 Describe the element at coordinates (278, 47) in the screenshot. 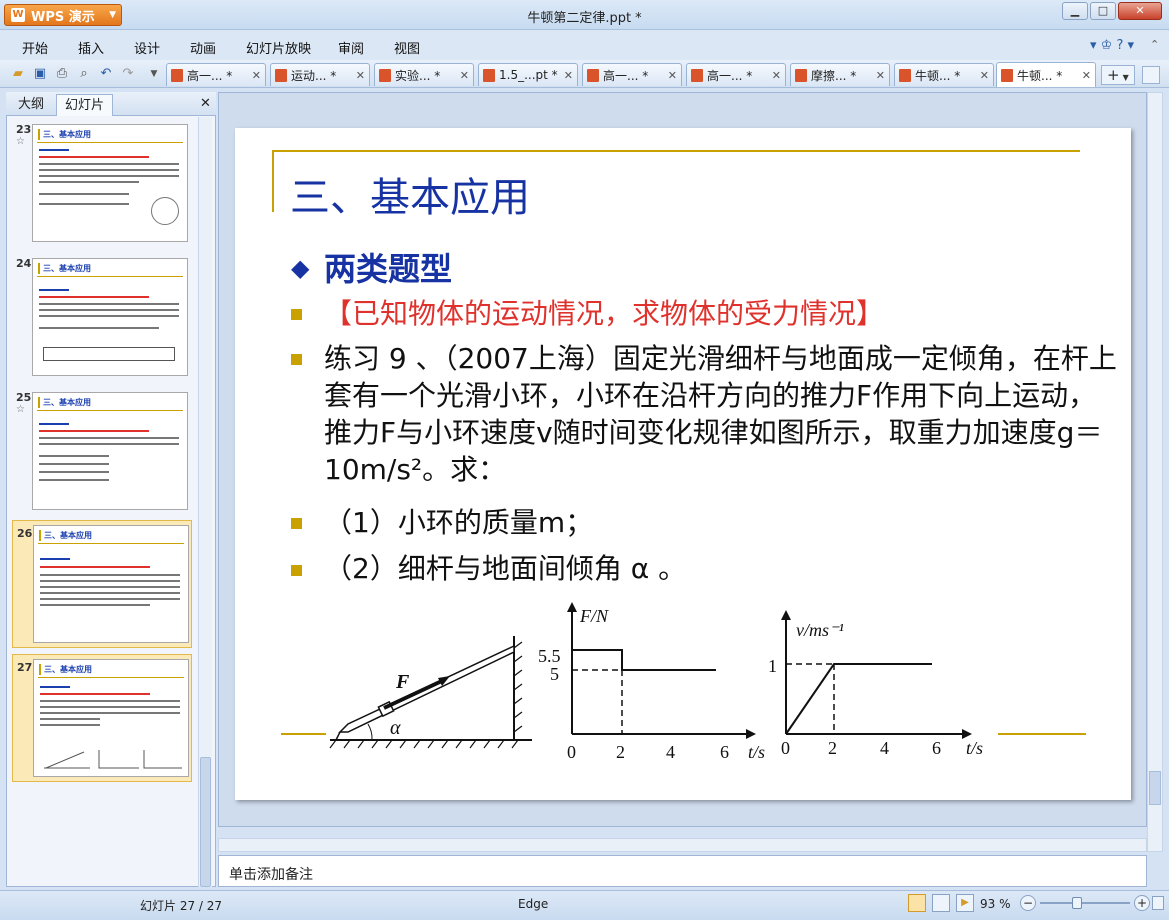

I see `menu-slideshow: 幻灯片放映` at that location.